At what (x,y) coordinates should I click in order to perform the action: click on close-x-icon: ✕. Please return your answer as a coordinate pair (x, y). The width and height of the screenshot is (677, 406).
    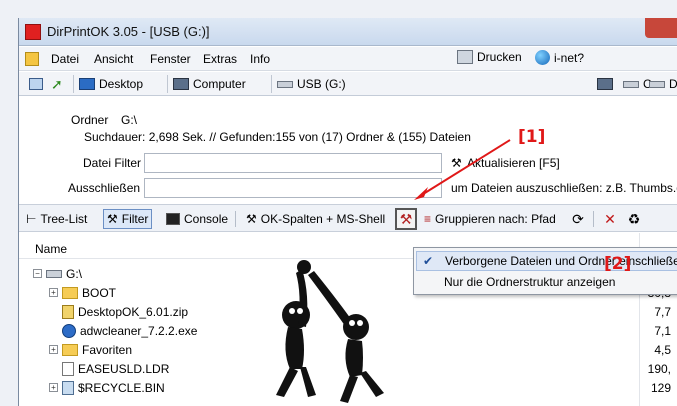
    Looking at the image, I should click on (610, 218).